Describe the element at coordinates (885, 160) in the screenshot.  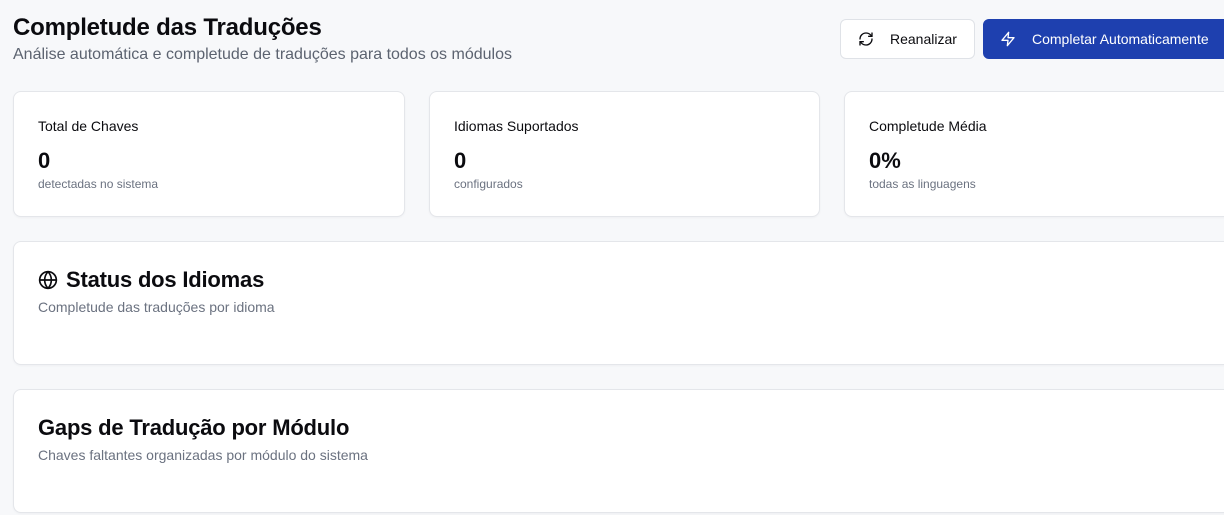
I see `stat-value: 0%` at that location.